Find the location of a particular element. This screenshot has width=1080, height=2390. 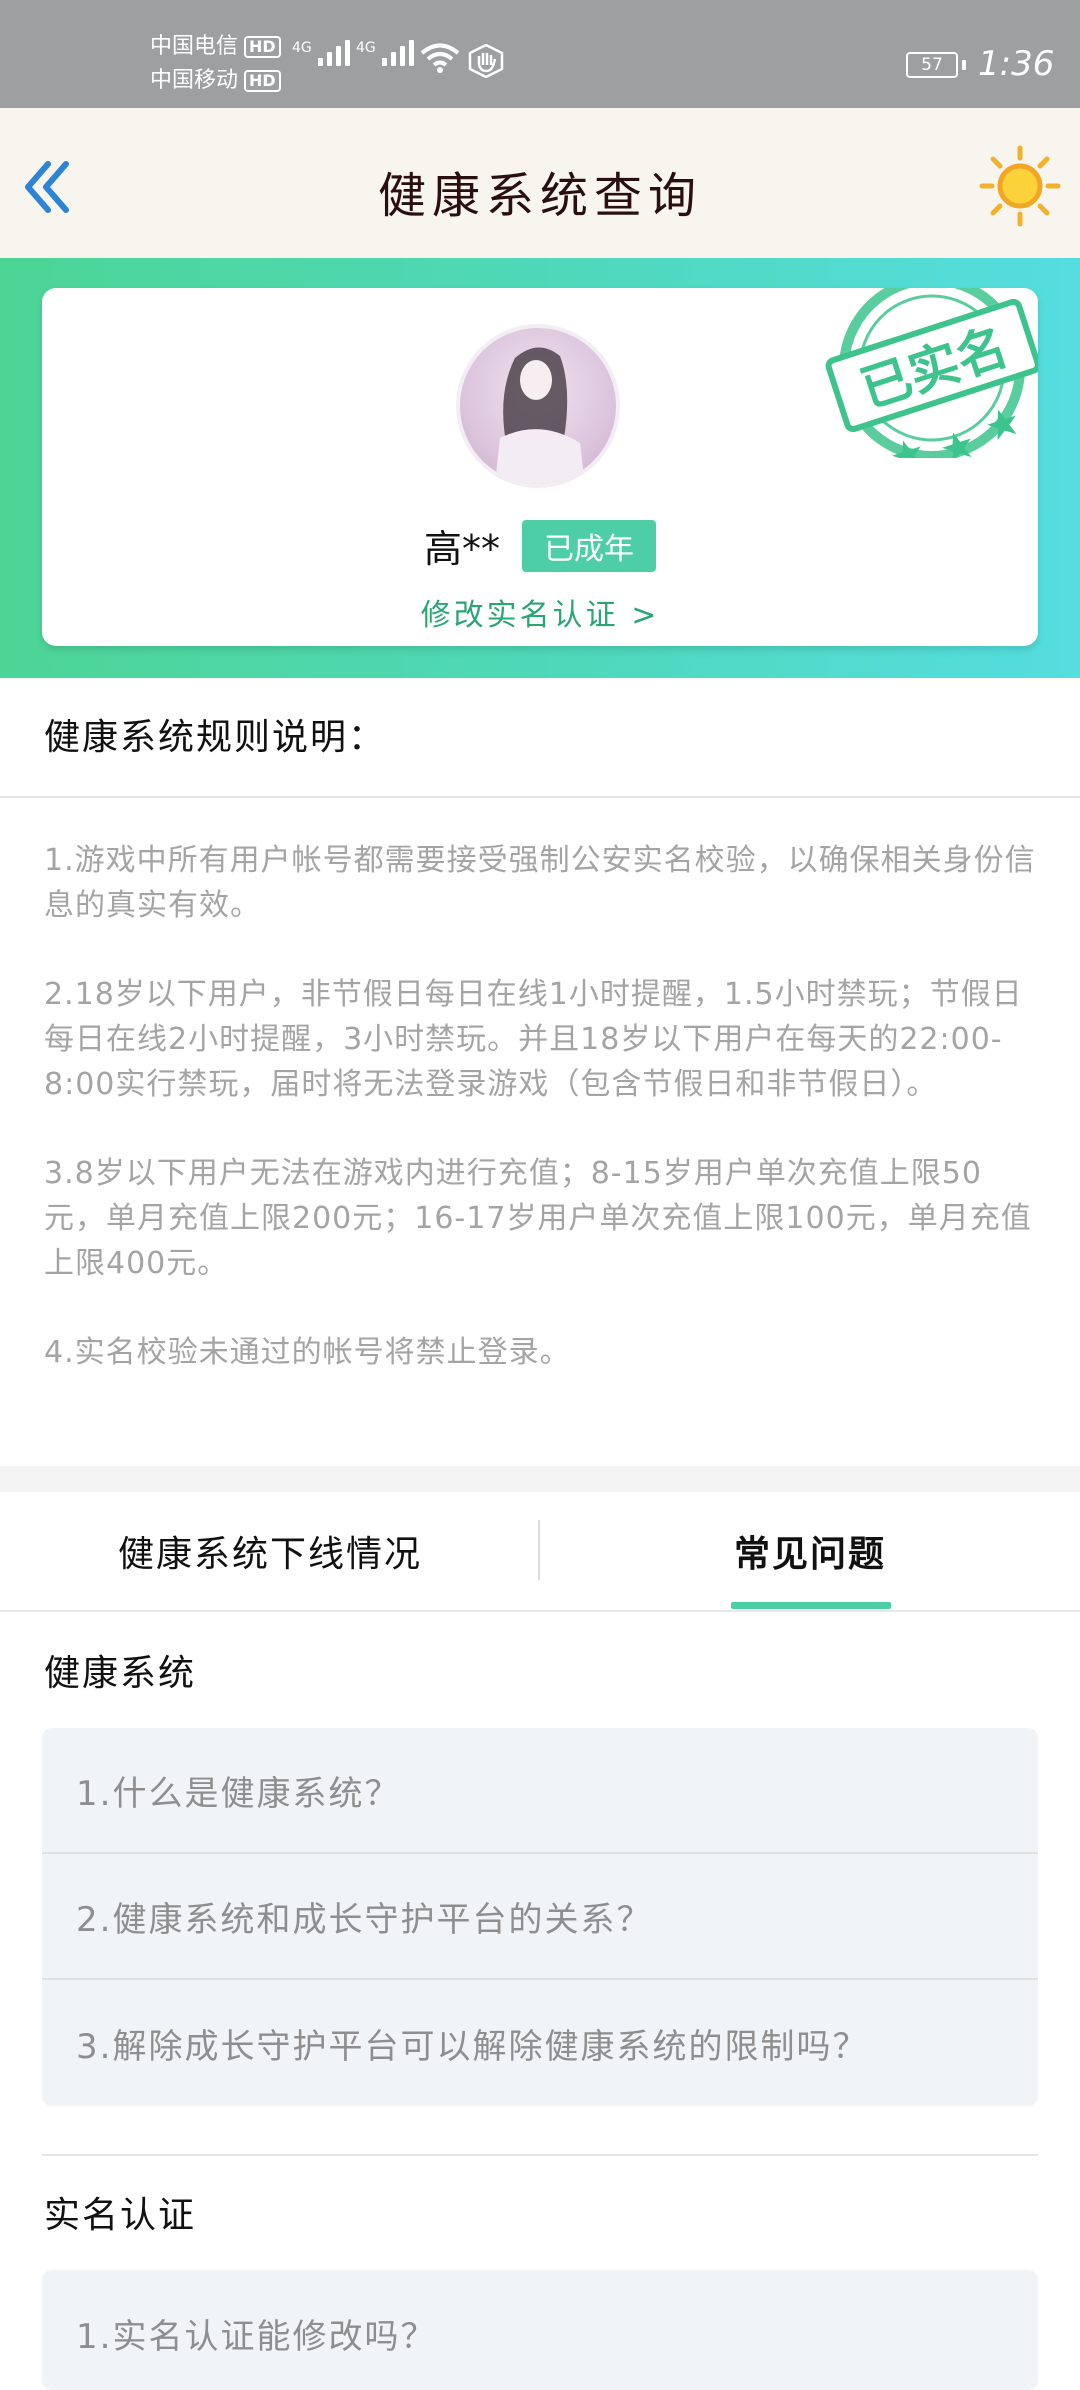

faq-list-realname: 1.实名认证能修改吗？ is located at coordinates (540, 2330).